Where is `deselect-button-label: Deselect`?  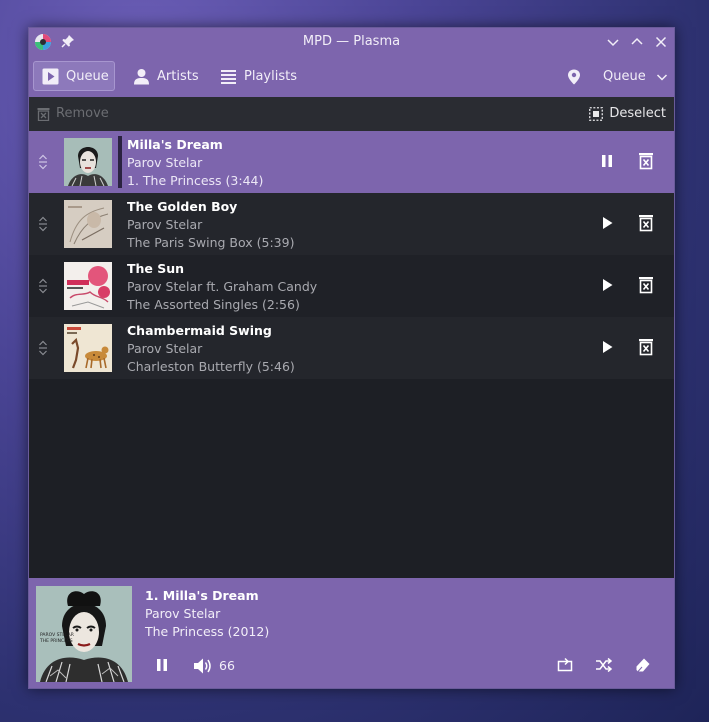 deselect-button-label: Deselect is located at coordinates (637, 113).